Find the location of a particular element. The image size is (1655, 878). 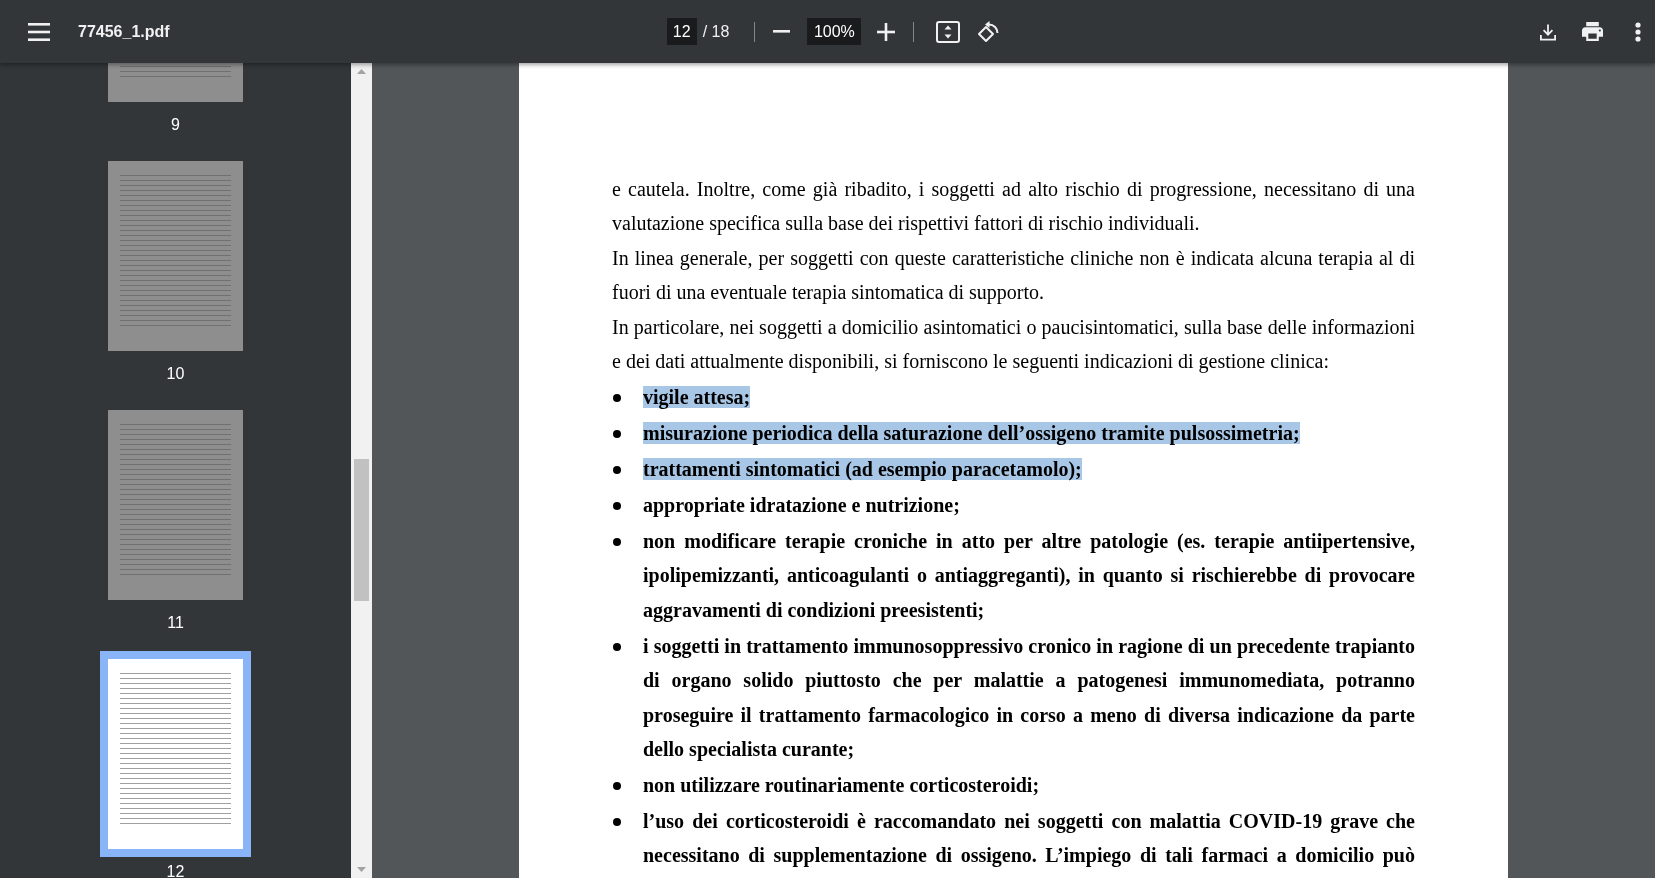

page-number-label: 12 is located at coordinates (175, 871).